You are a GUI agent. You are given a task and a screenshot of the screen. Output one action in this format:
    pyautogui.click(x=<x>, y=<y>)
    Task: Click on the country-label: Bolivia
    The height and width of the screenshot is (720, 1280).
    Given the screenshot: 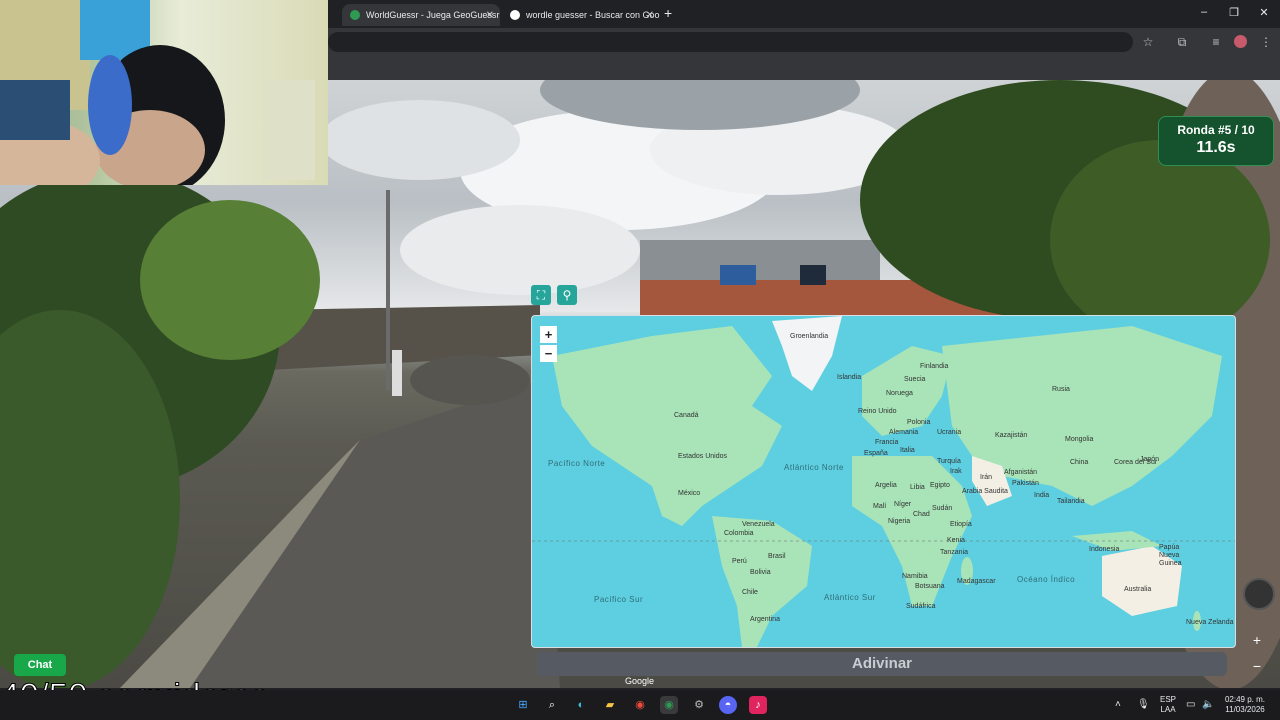 What is the action you would take?
    pyautogui.click(x=760, y=572)
    